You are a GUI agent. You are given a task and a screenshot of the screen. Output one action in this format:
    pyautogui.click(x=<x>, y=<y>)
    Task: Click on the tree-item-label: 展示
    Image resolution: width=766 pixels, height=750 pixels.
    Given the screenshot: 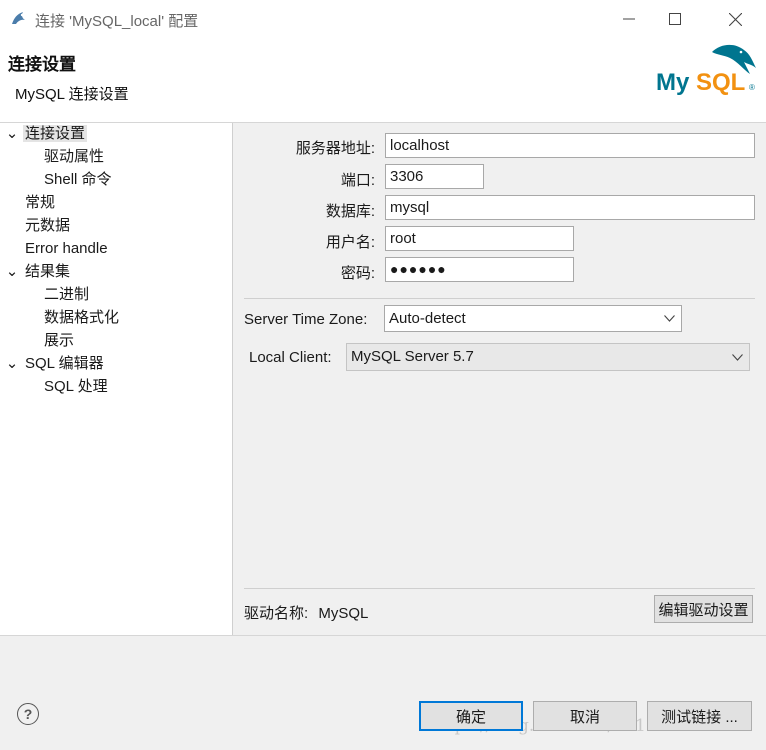 What is the action you would take?
    pyautogui.click(x=59, y=340)
    